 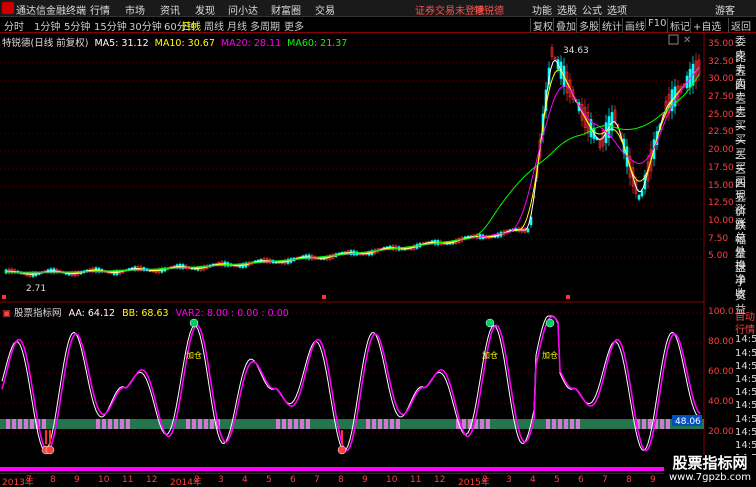 I want to click on buy-signal-marker, so click(x=342, y=450).